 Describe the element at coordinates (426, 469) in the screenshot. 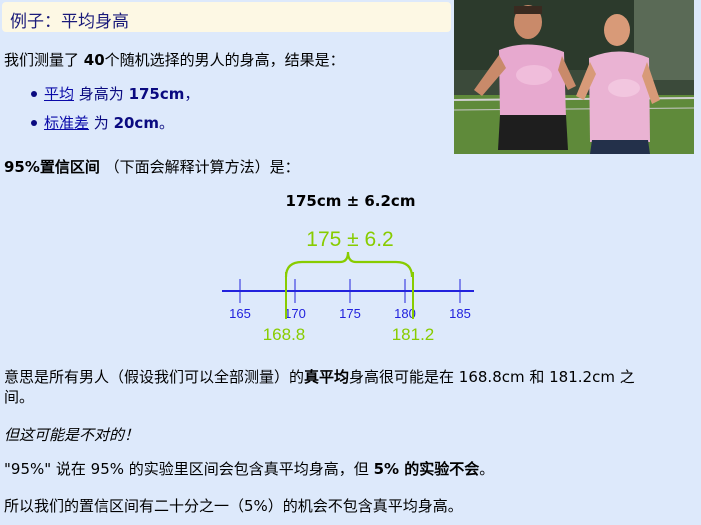

I see `percent-bold: 5% 的实验不会` at that location.